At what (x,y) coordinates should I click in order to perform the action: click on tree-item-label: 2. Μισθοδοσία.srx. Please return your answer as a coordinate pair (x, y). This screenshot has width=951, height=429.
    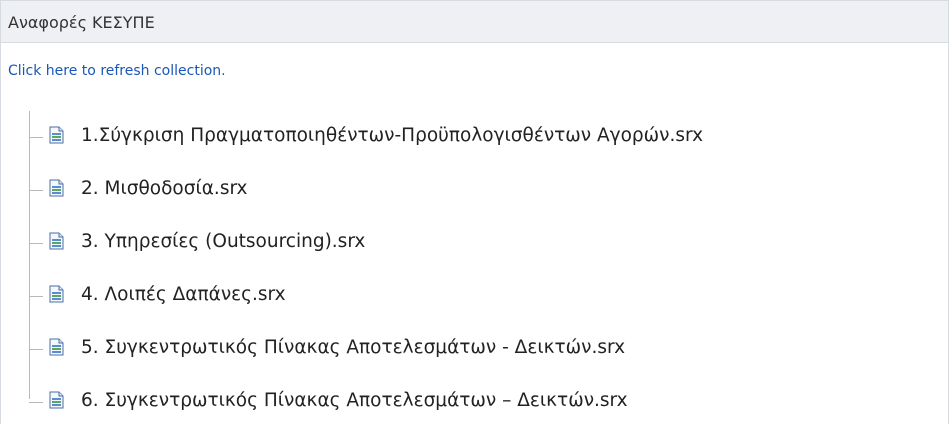
    Looking at the image, I should click on (164, 188).